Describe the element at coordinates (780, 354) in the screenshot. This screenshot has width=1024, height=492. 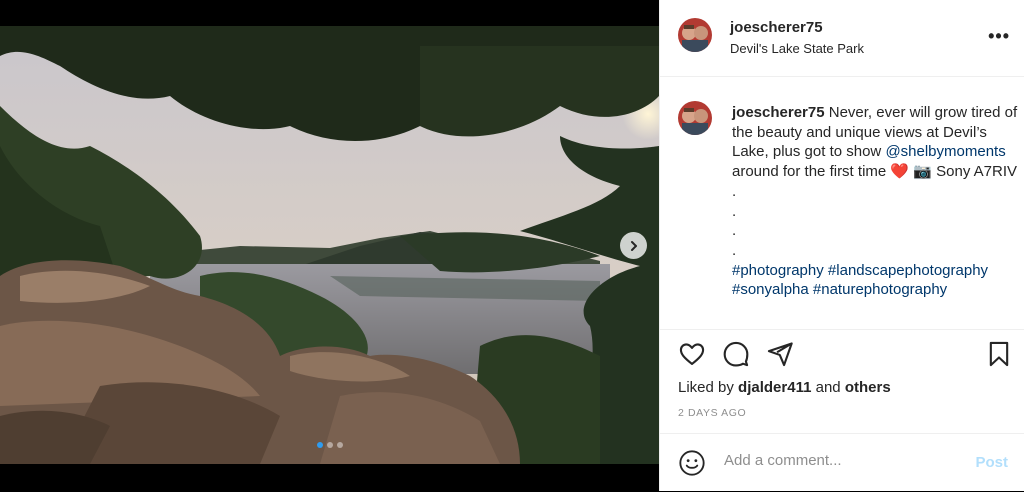
I see `share-icon` at that location.